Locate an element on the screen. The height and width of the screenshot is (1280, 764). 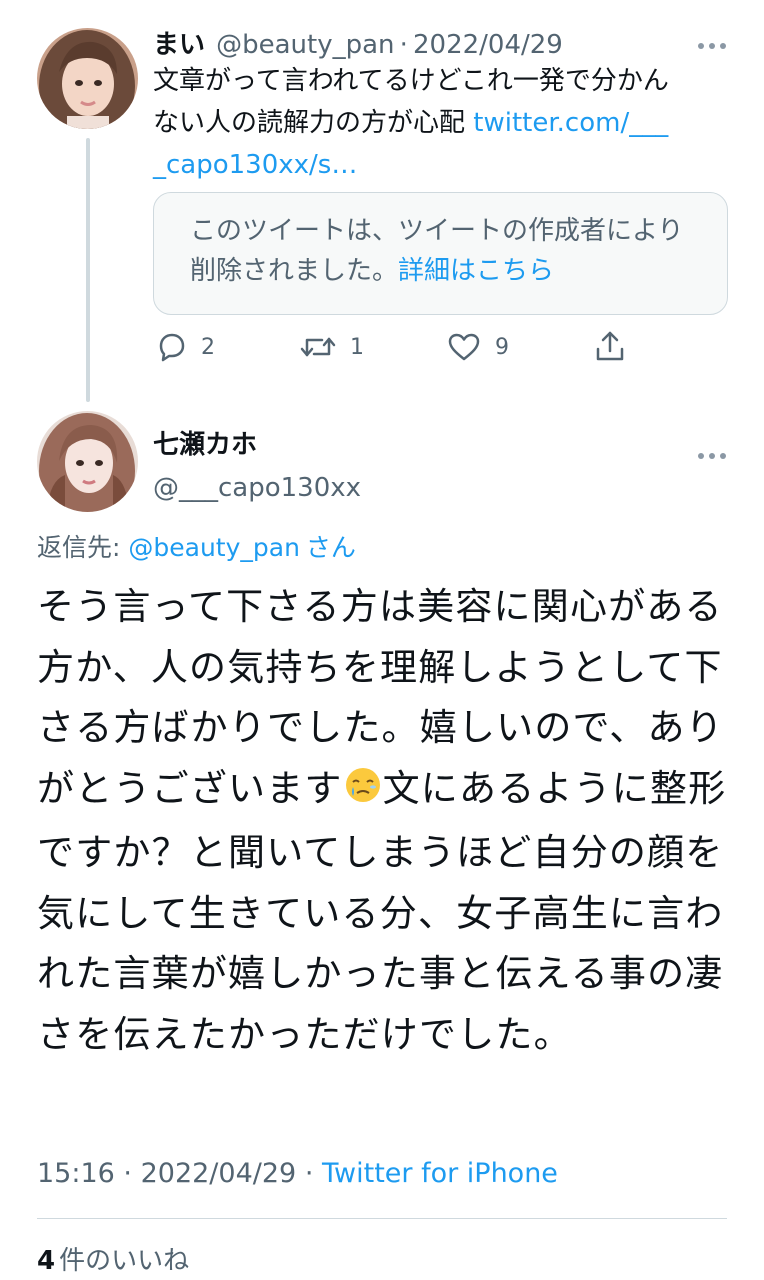
avatar-kaho is located at coordinates (87, 461).